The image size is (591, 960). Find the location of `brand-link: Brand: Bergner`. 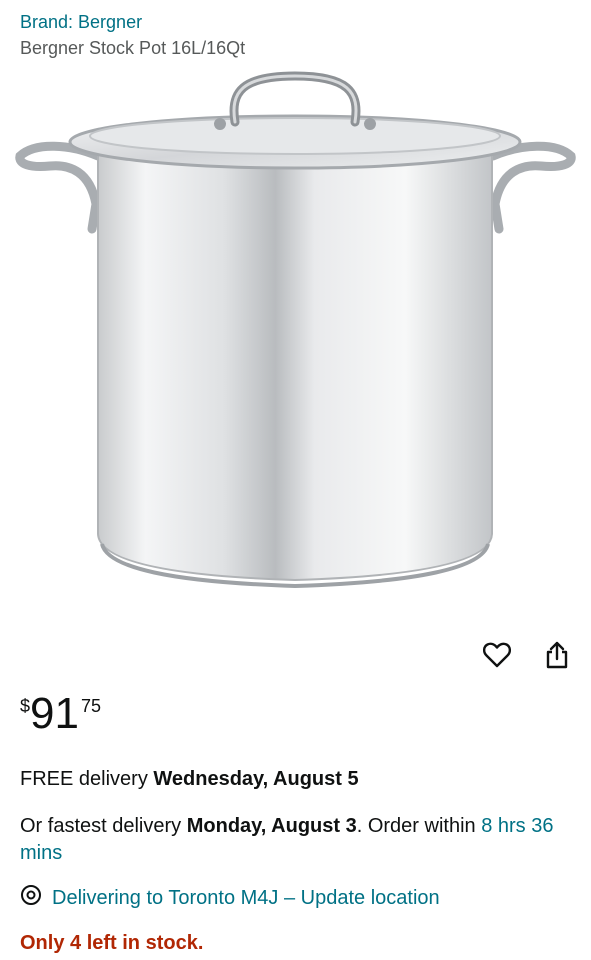

brand-link: Brand: Bergner is located at coordinates (81, 22).